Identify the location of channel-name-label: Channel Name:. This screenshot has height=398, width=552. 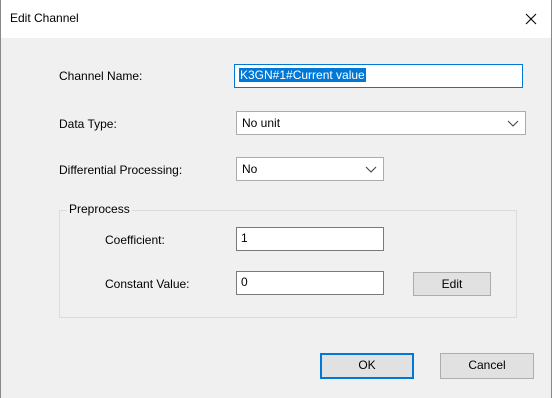
(101, 76).